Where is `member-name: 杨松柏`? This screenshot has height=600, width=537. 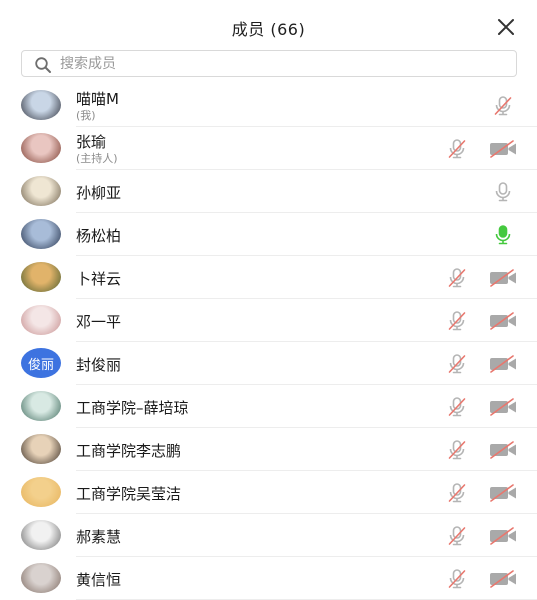 member-name: 杨松柏 is located at coordinates (99, 236).